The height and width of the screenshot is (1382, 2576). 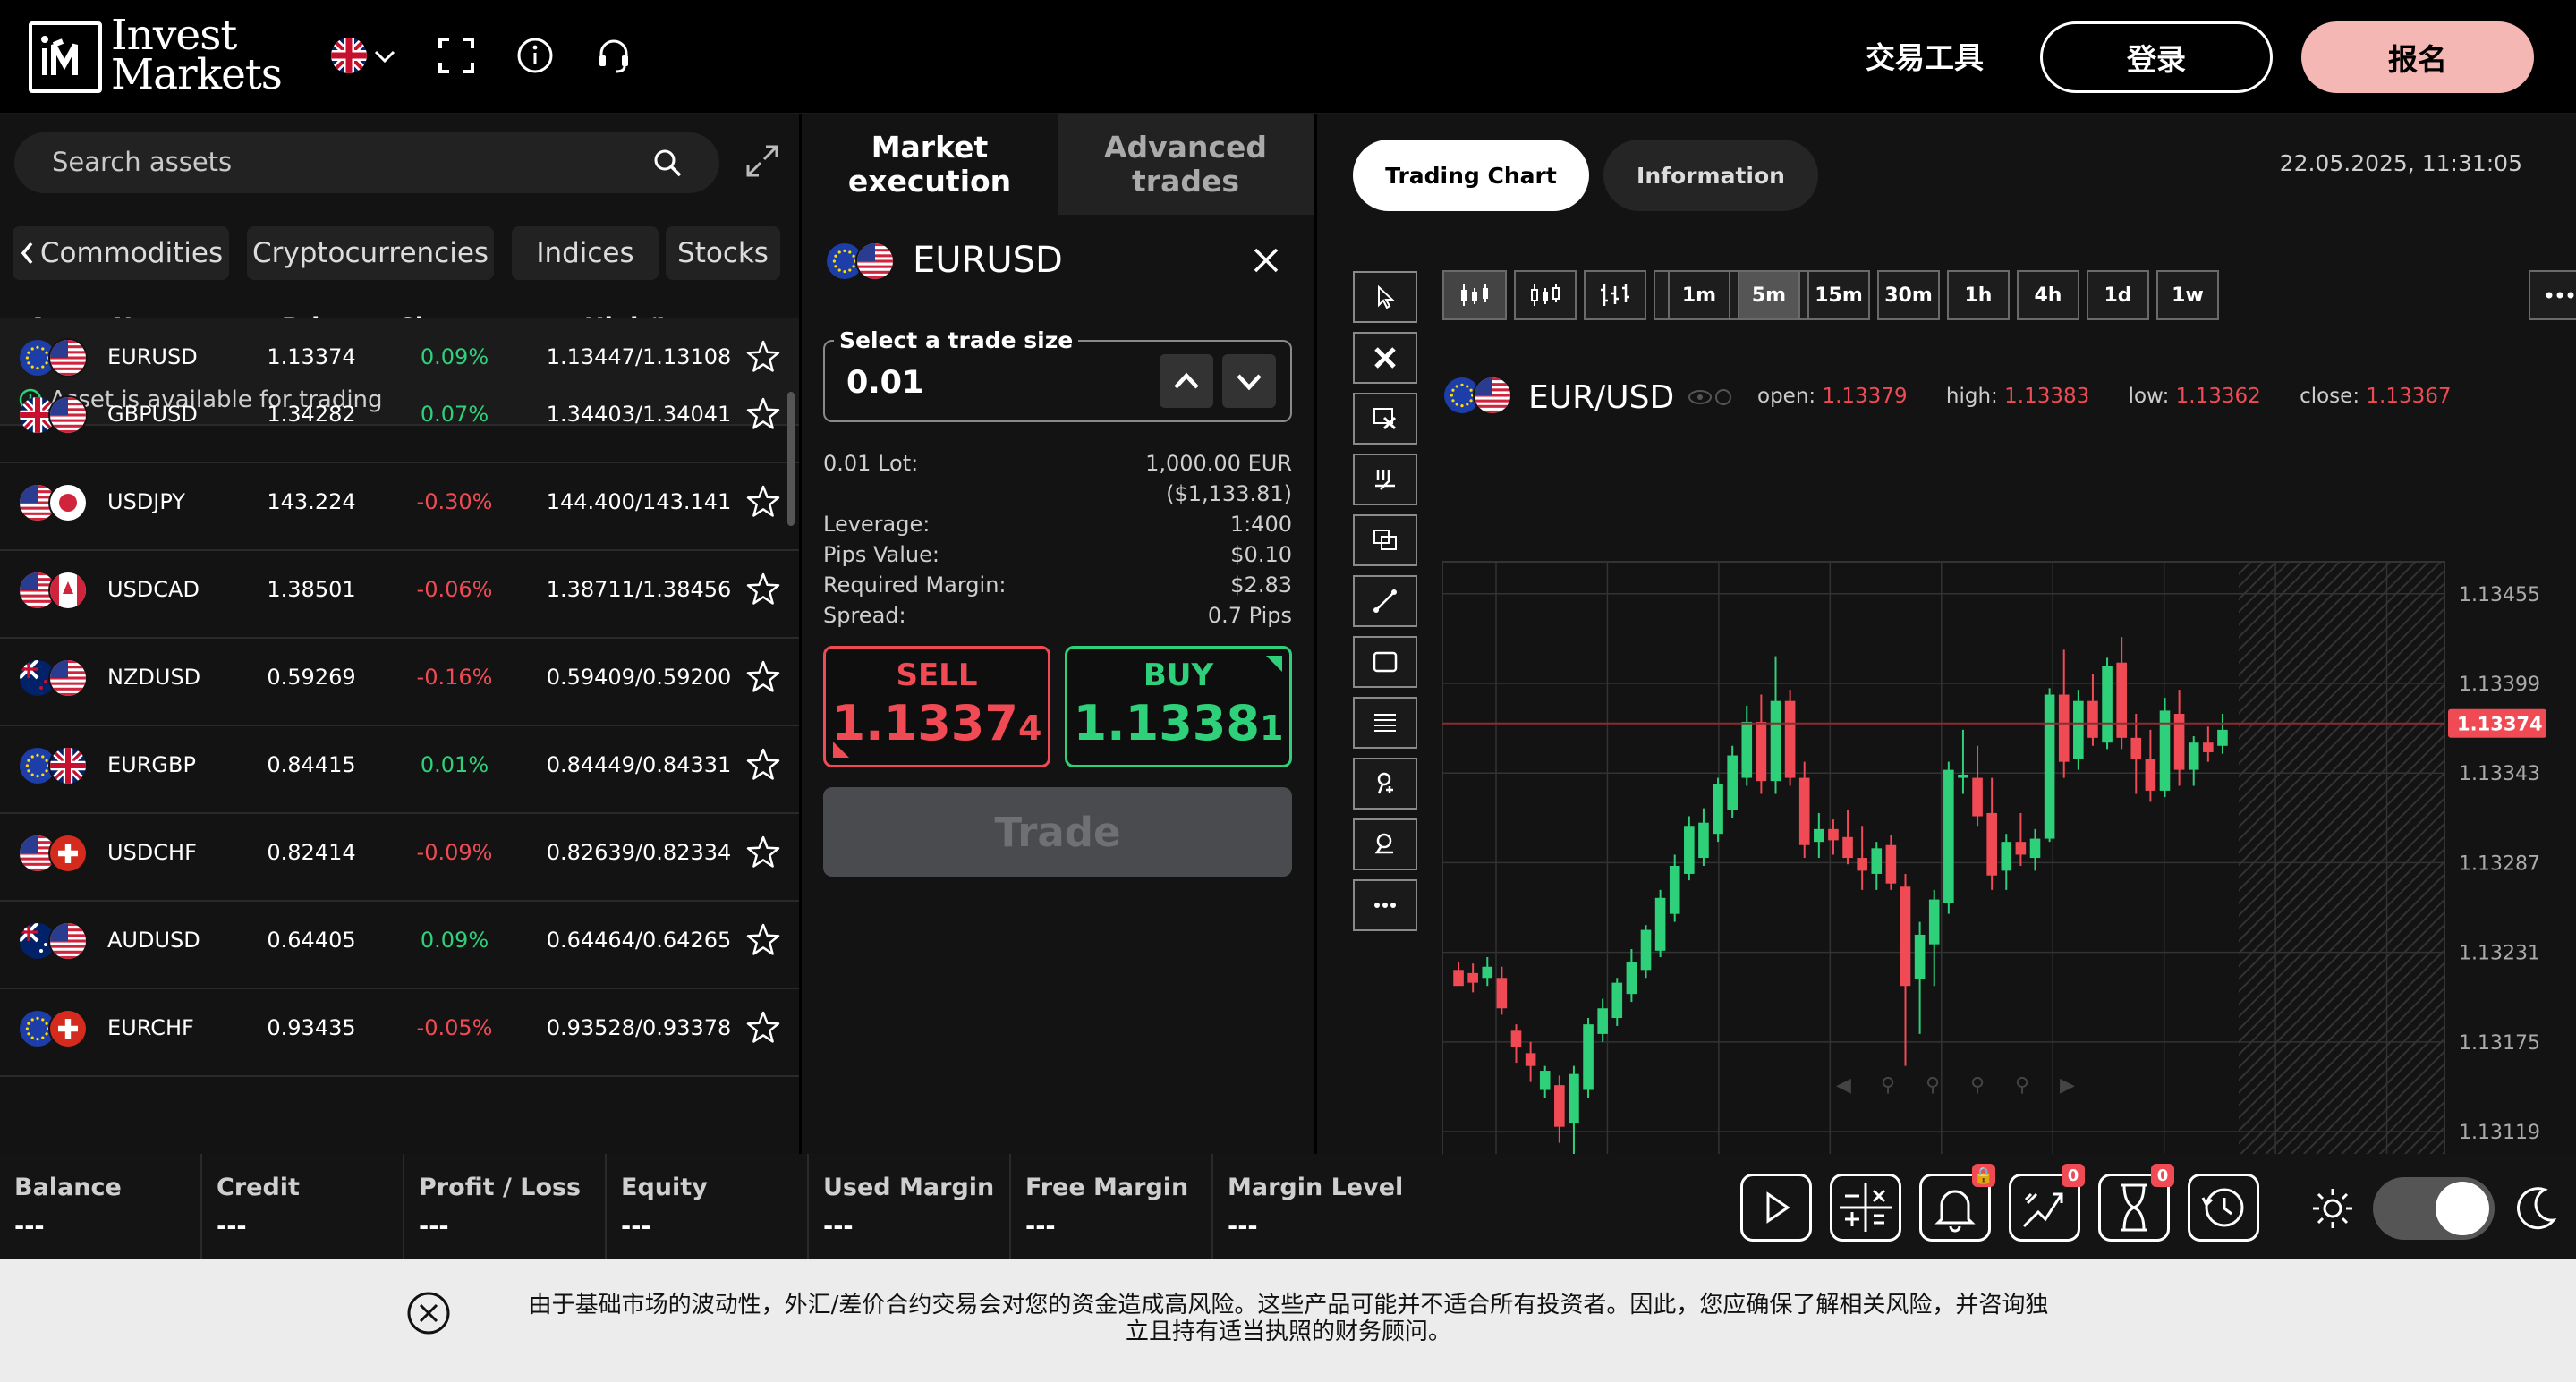 What do you see at coordinates (1474, 295) in the screenshot?
I see `candlestick-chart-button` at bounding box center [1474, 295].